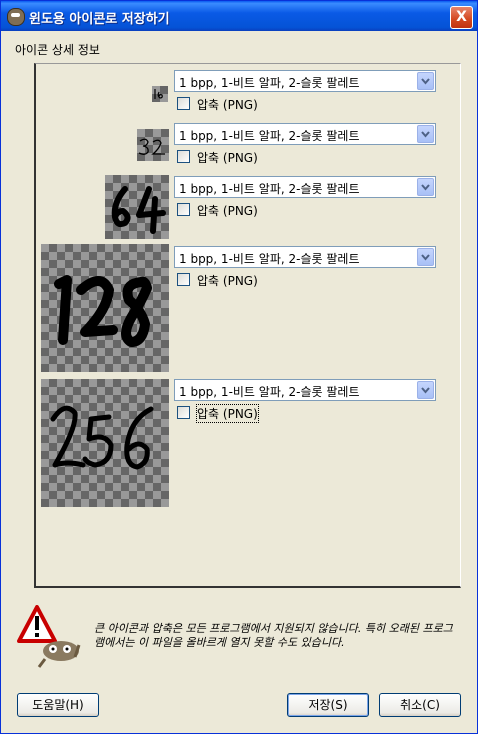  What do you see at coordinates (52, 638) in the screenshot?
I see `warning-icon` at bounding box center [52, 638].